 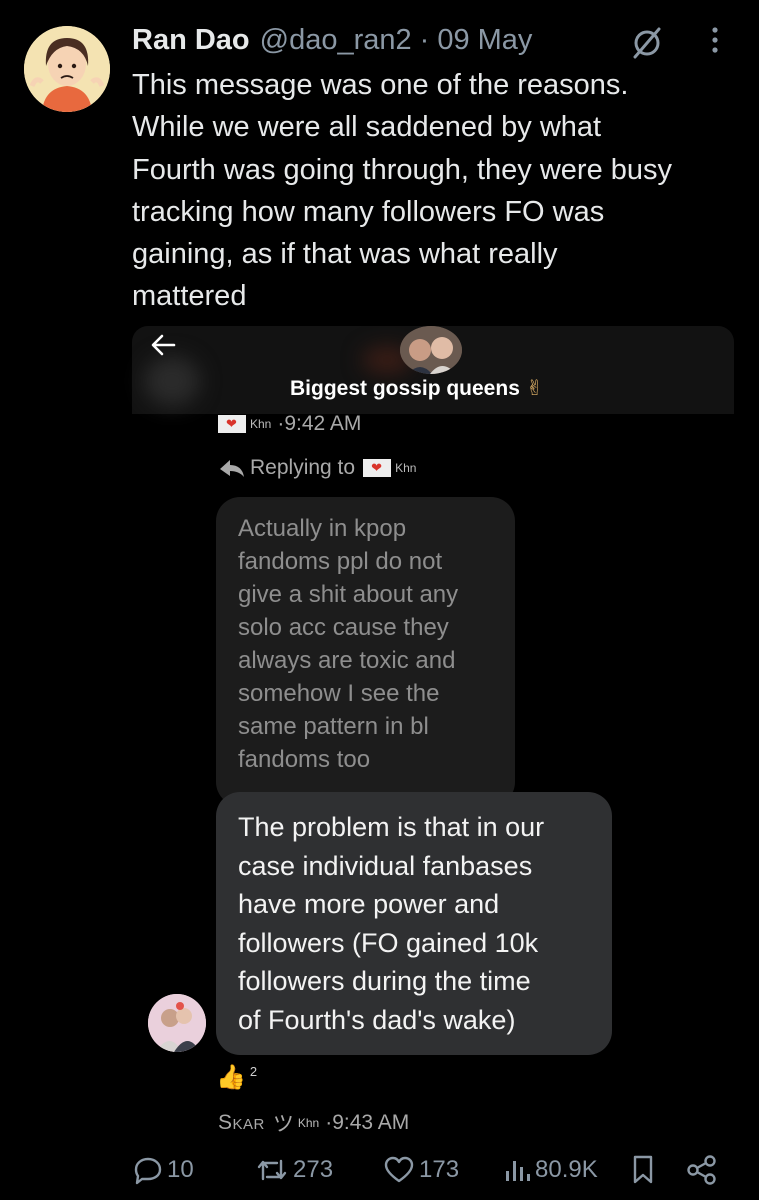 I want to click on bookmark-icon, so click(x=643, y=1169).